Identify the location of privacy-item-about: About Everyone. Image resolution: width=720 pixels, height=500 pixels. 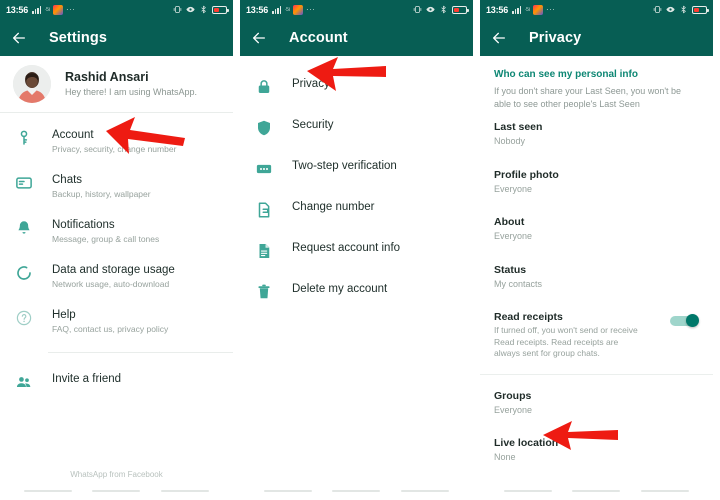
(596, 229).